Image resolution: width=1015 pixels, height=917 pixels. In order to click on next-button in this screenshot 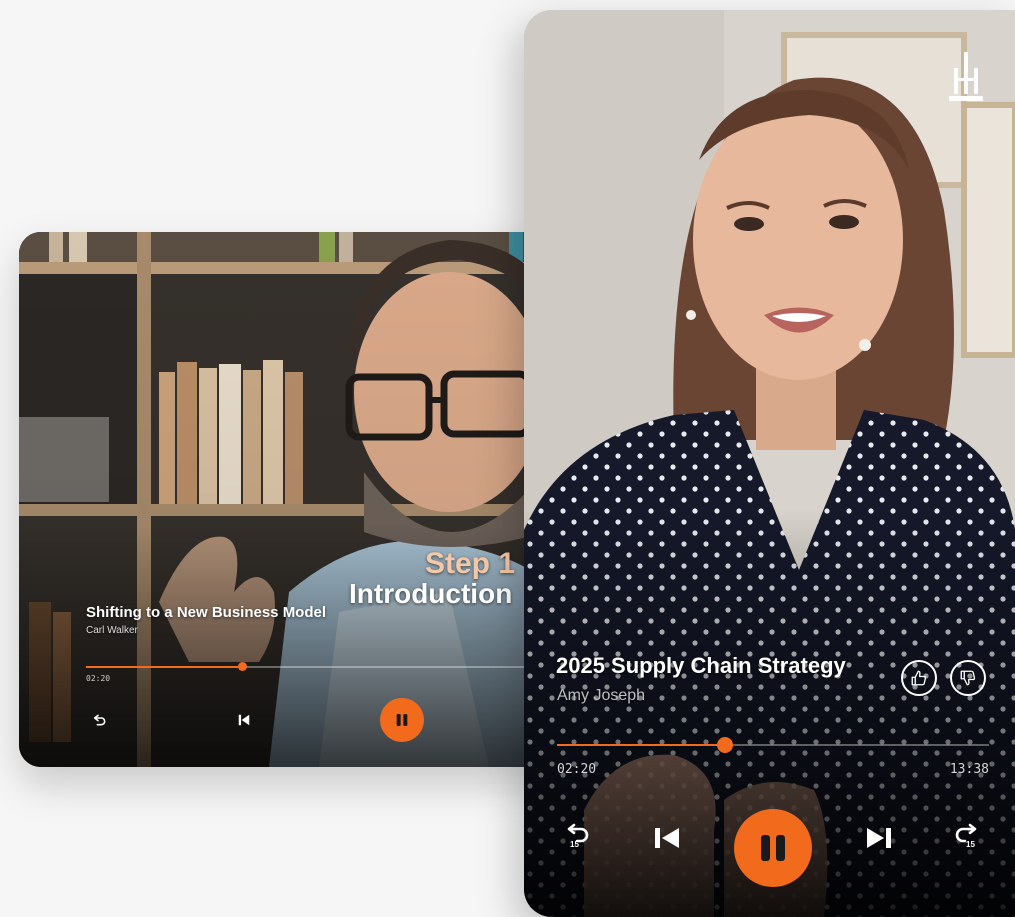, I will do `click(879, 838)`.